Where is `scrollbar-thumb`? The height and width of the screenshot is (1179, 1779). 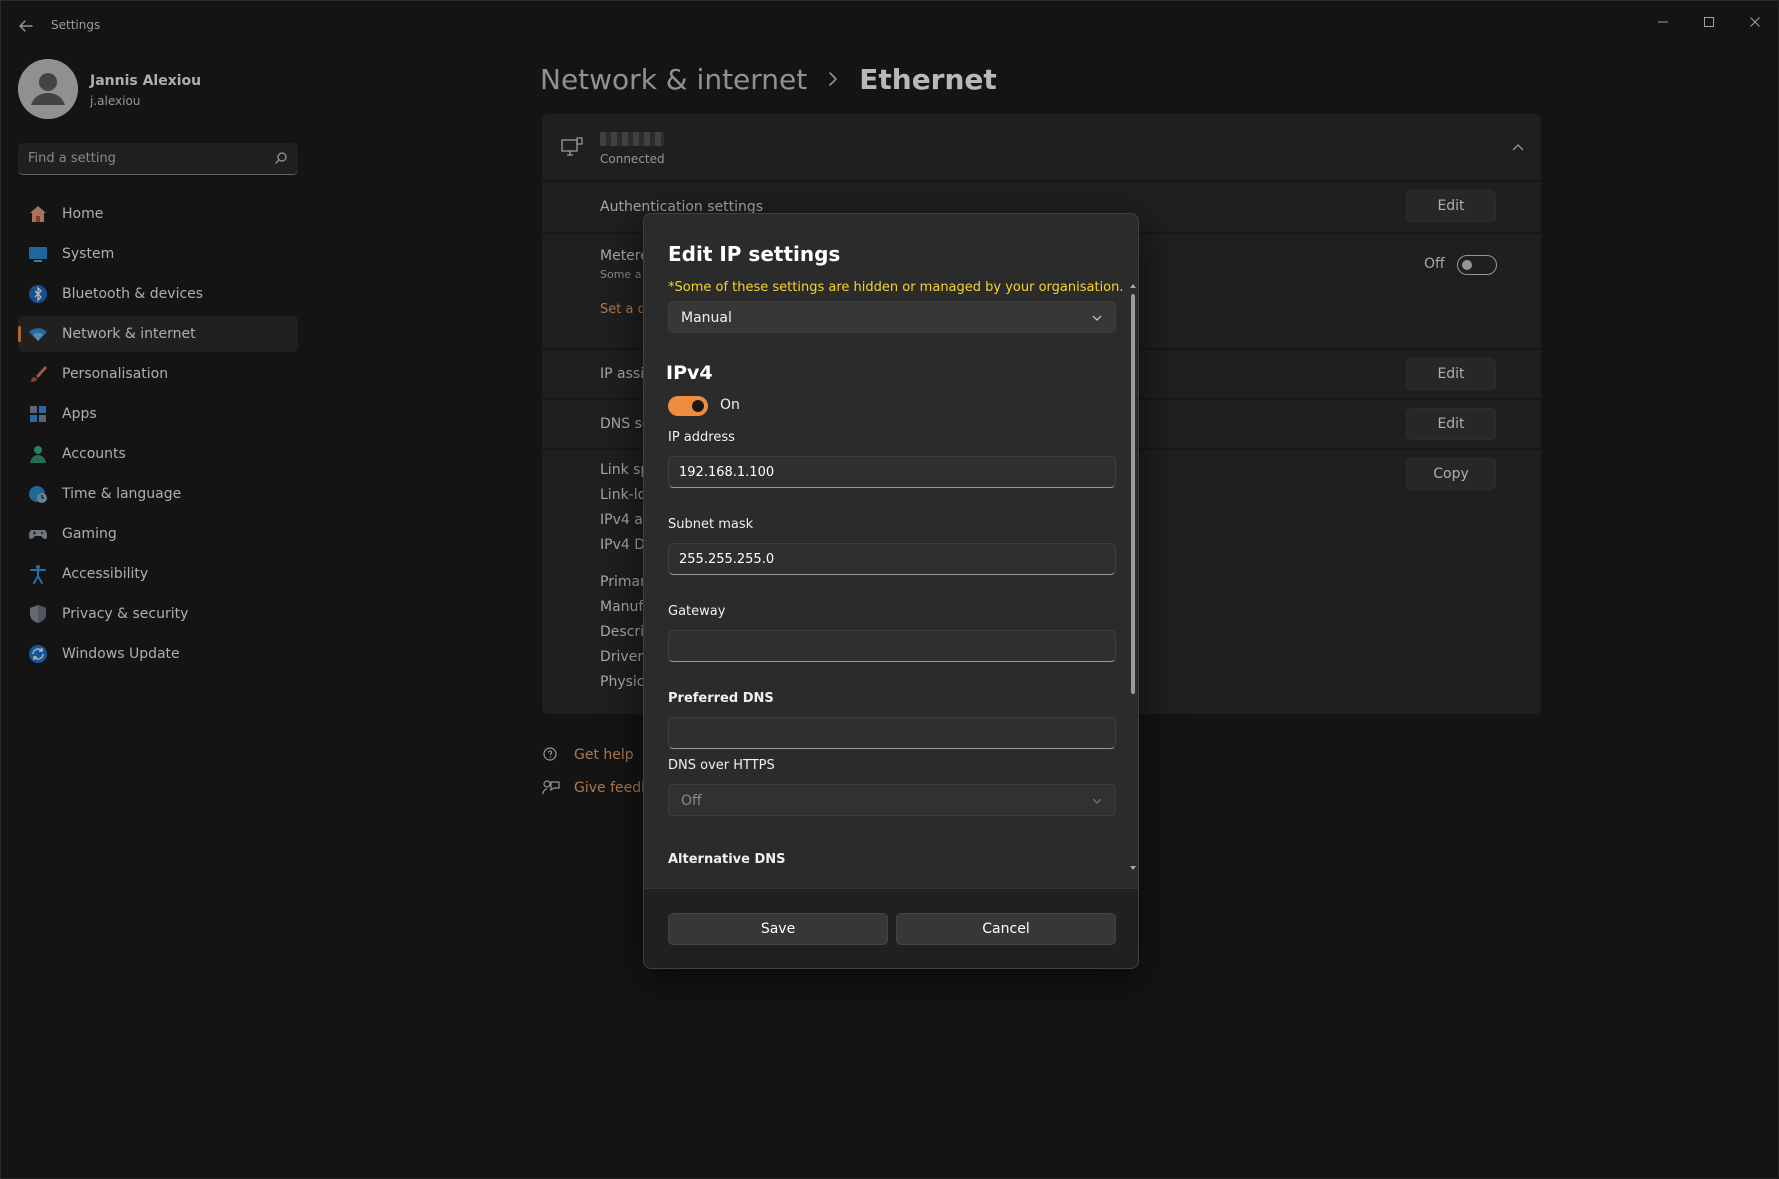 scrollbar-thumb is located at coordinates (1133, 494).